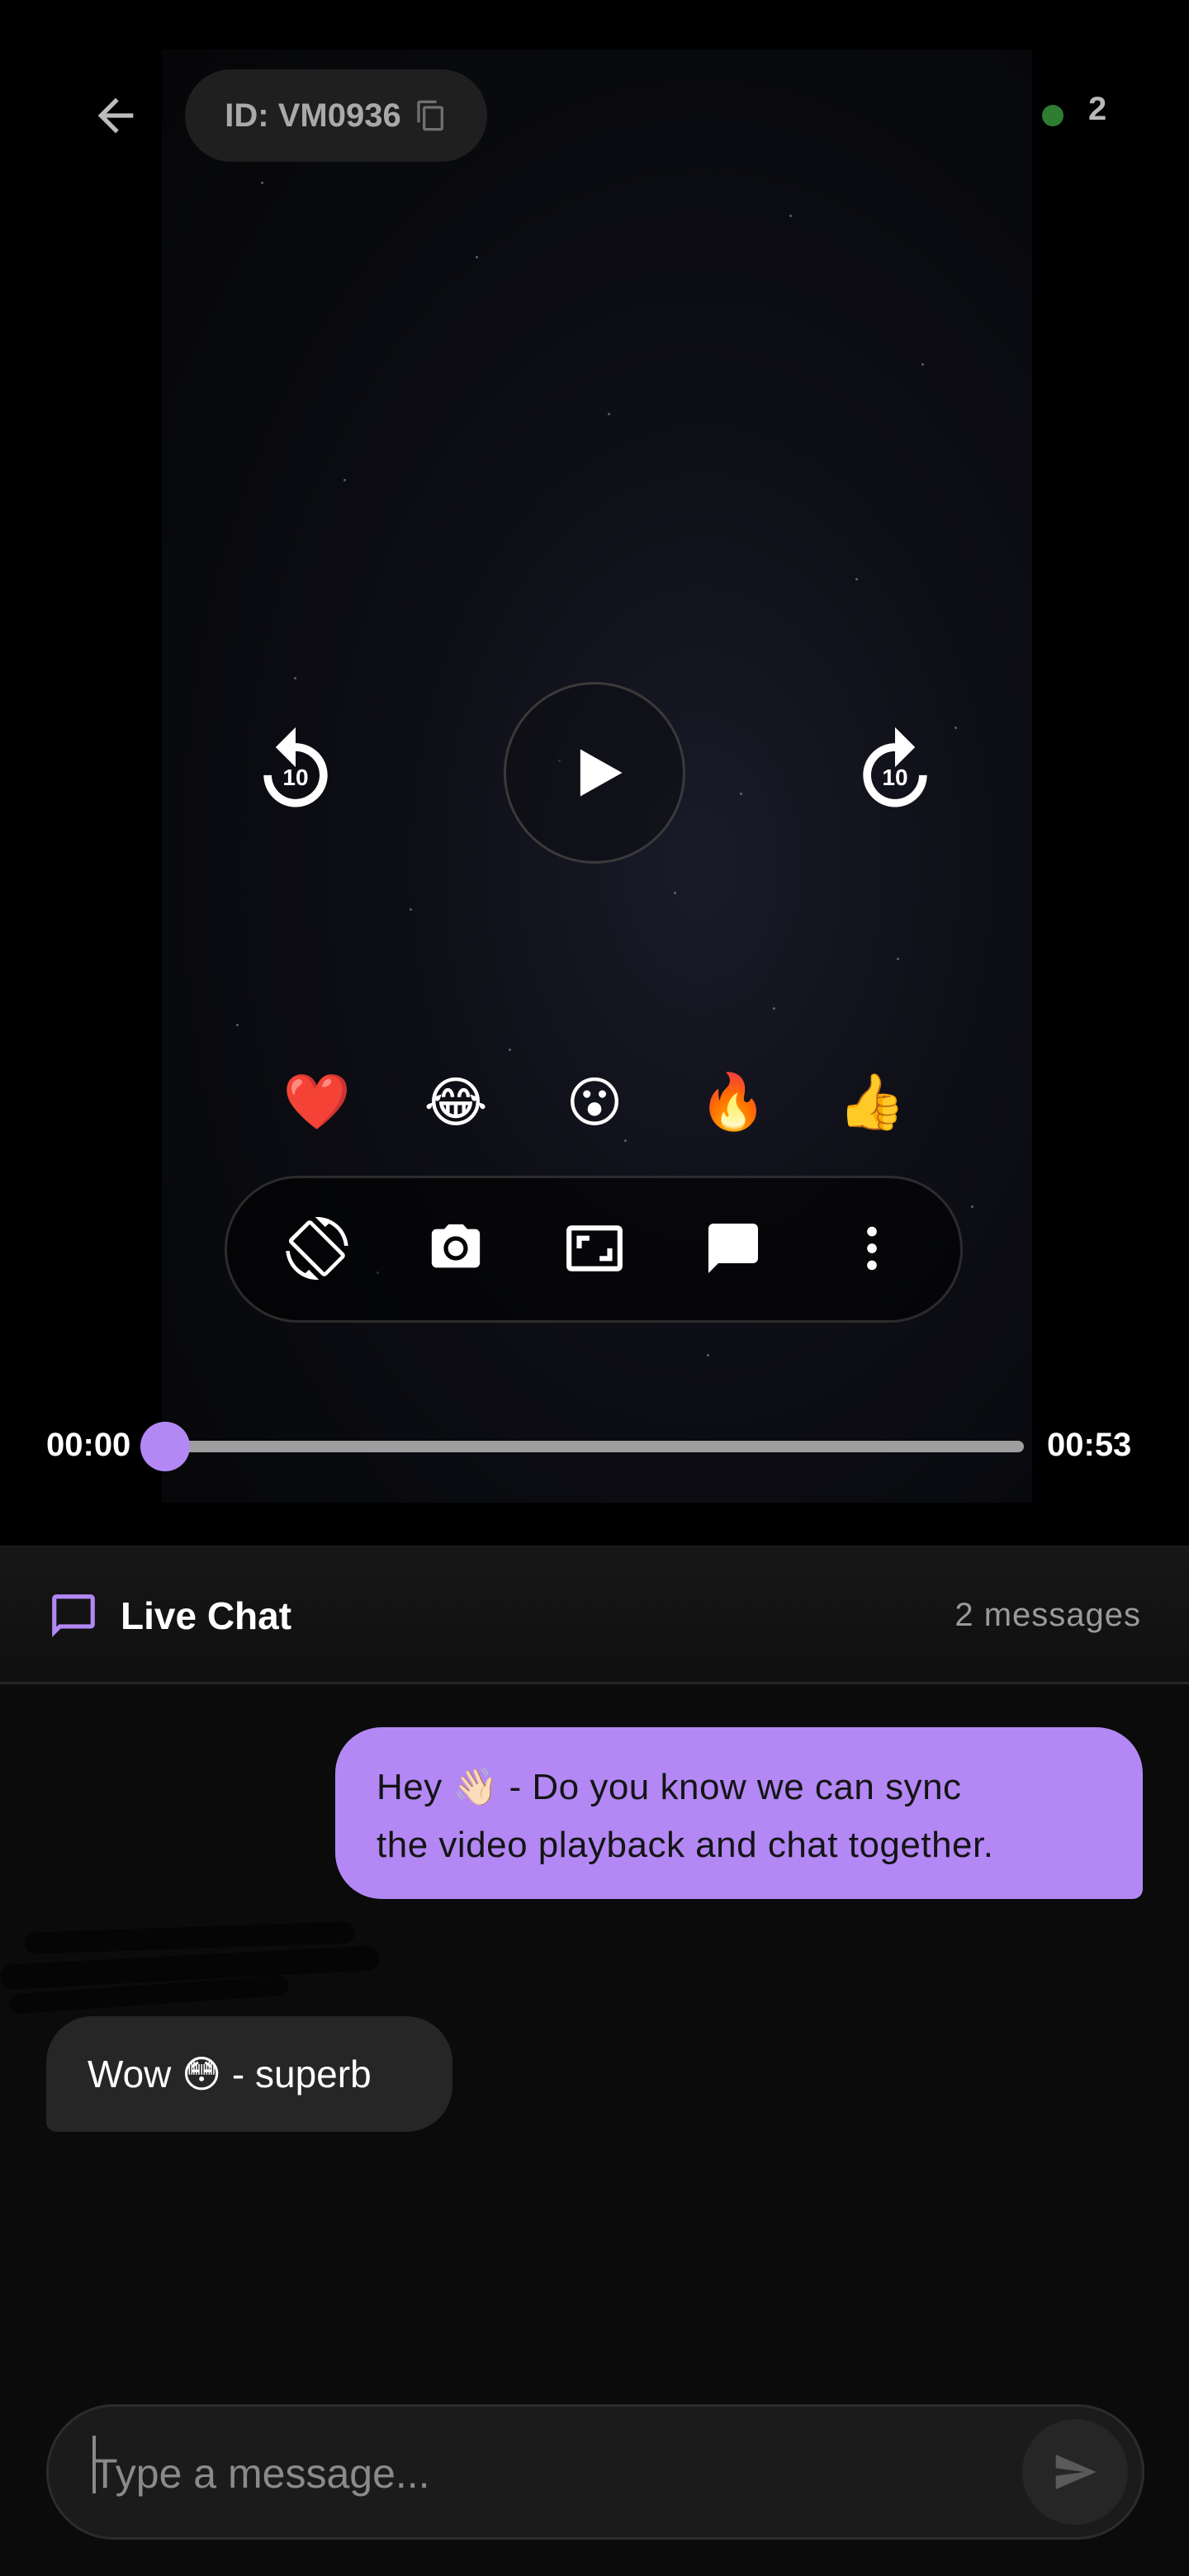 This screenshot has height=2576, width=1189. I want to click on session-id-chip: ID: VM0936, so click(336, 115).